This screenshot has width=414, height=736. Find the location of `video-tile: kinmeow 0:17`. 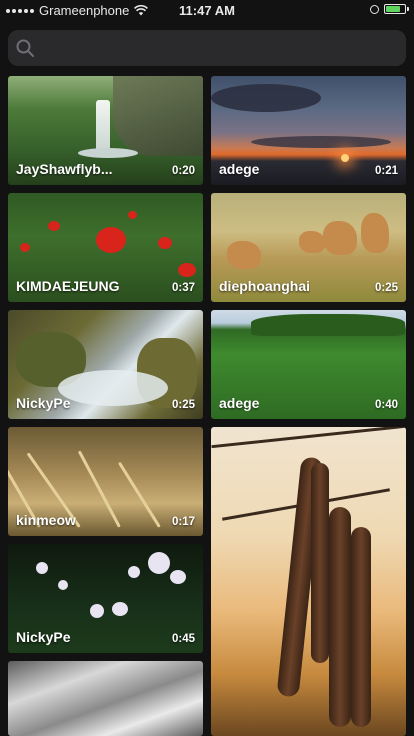

video-tile: kinmeow 0:17 is located at coordinates (105, 481).